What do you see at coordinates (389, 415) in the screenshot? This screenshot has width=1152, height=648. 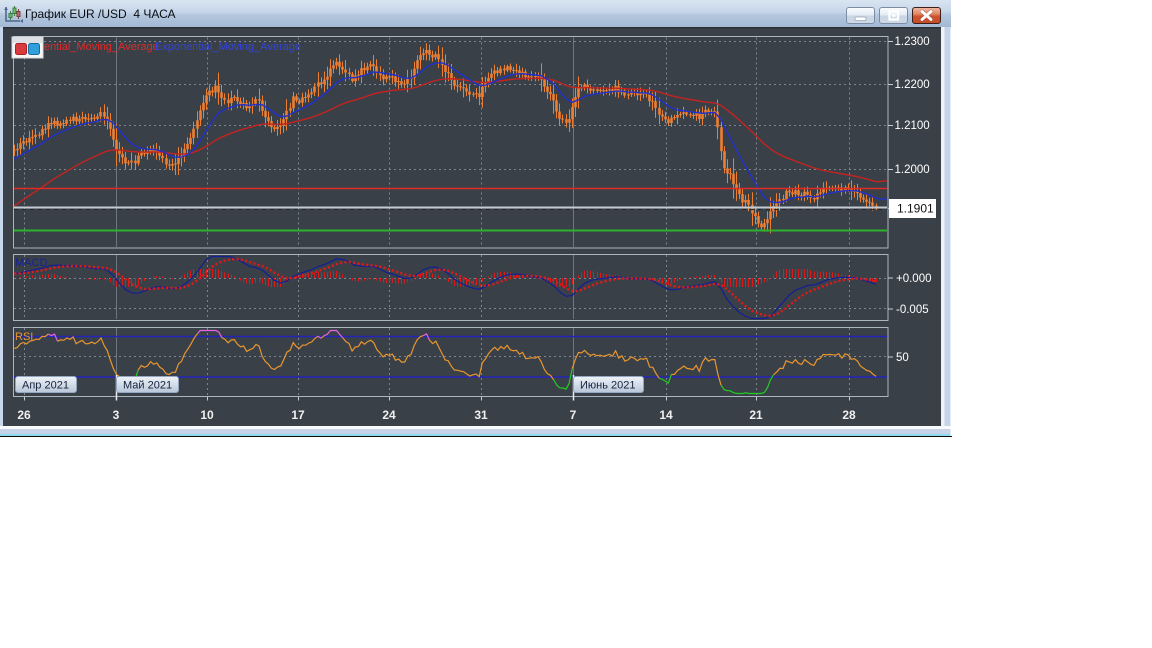 I see `svg-text: 24` at bounding box center [389, 415].